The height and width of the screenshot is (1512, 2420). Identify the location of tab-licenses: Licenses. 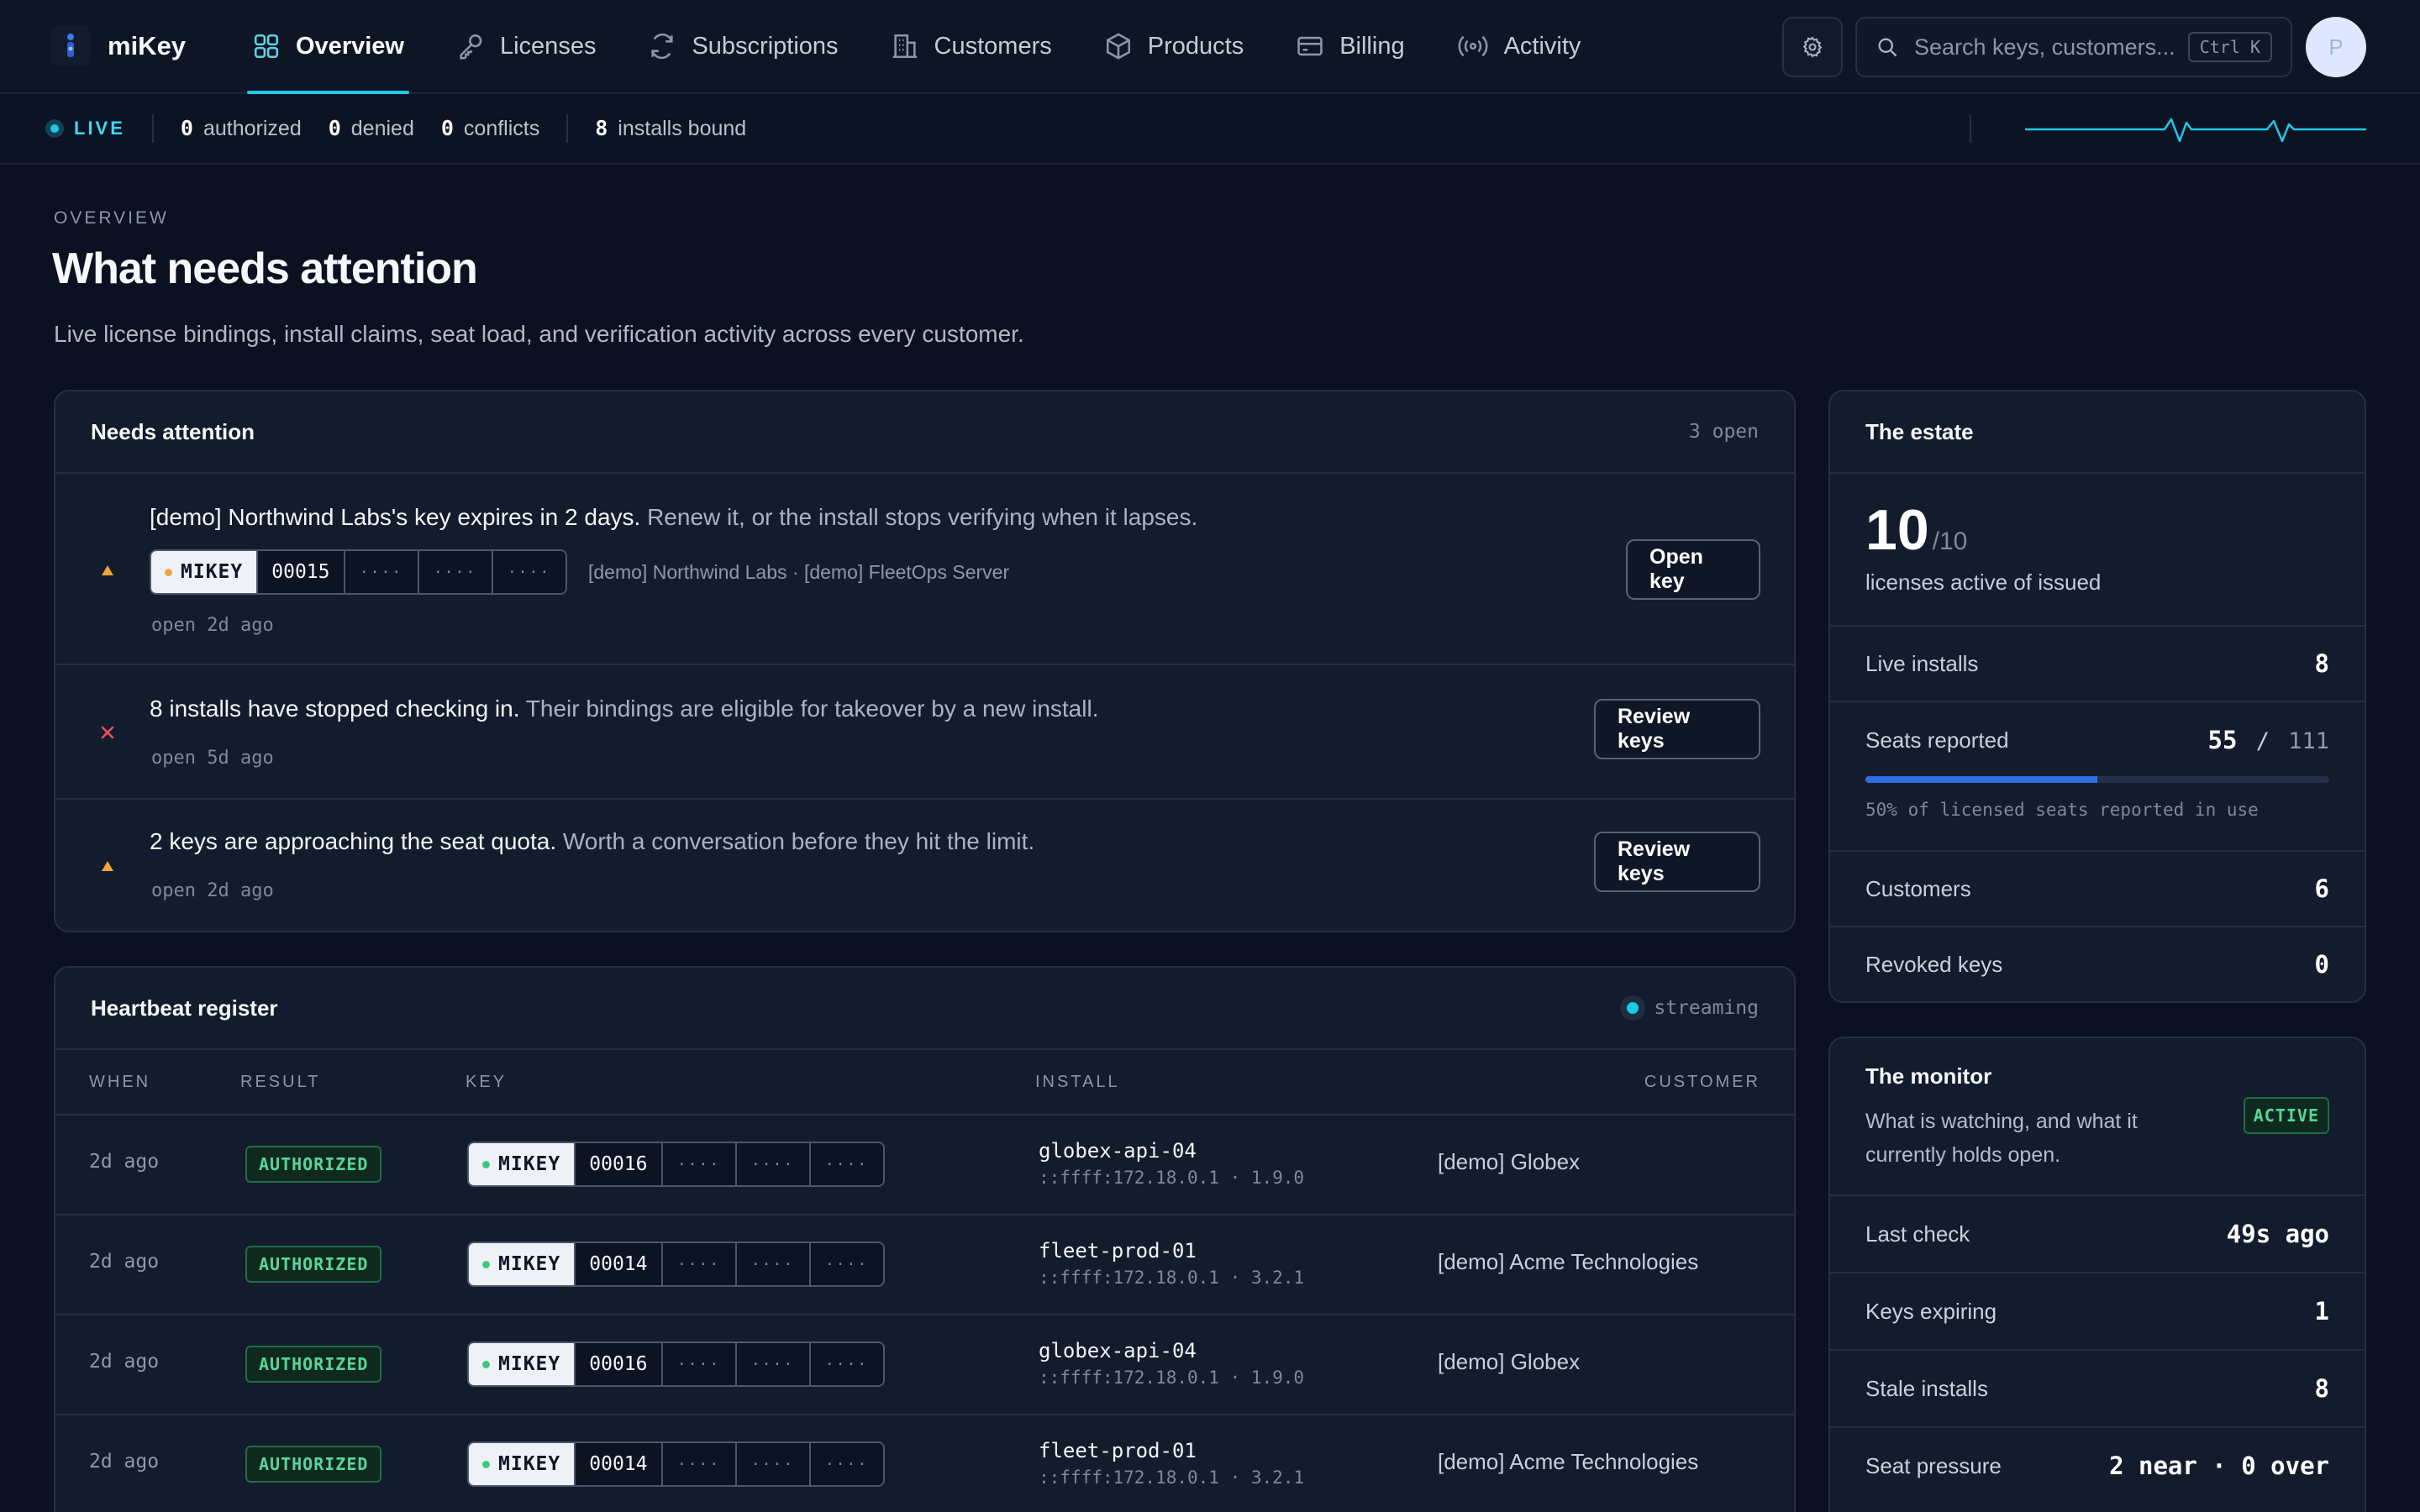
(526, 46).